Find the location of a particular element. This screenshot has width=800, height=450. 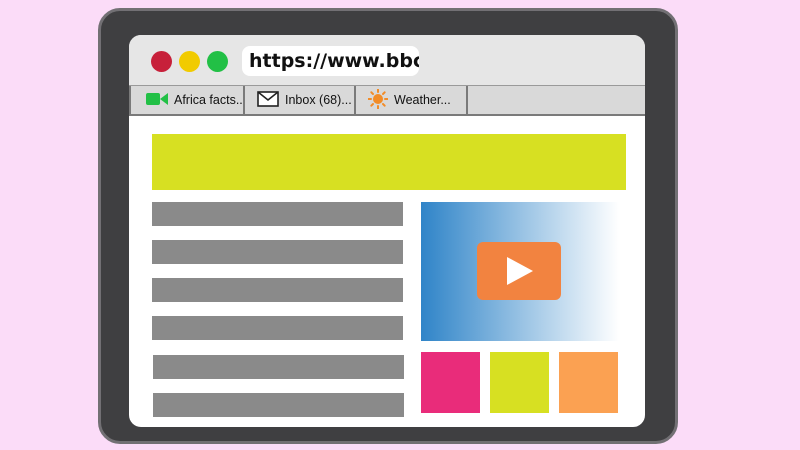

play-button is located at coordinates (519, 271).